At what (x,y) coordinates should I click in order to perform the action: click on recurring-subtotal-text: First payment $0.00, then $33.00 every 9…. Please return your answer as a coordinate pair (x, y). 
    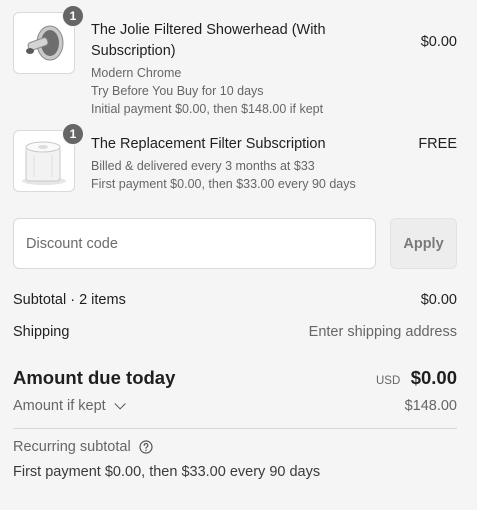
    Looking at the image, I should click on (167, 472).